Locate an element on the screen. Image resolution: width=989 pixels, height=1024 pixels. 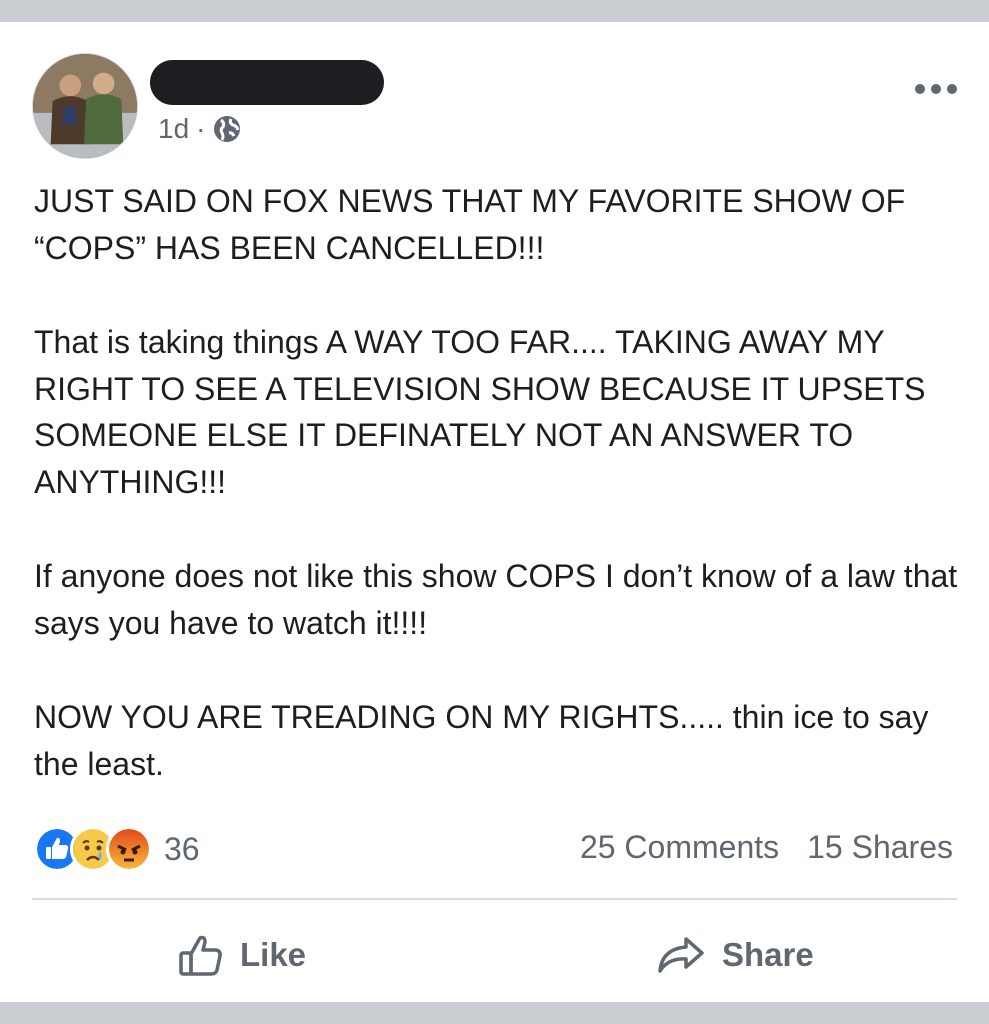
redacted-author-name is located at coordinates (267, 82).